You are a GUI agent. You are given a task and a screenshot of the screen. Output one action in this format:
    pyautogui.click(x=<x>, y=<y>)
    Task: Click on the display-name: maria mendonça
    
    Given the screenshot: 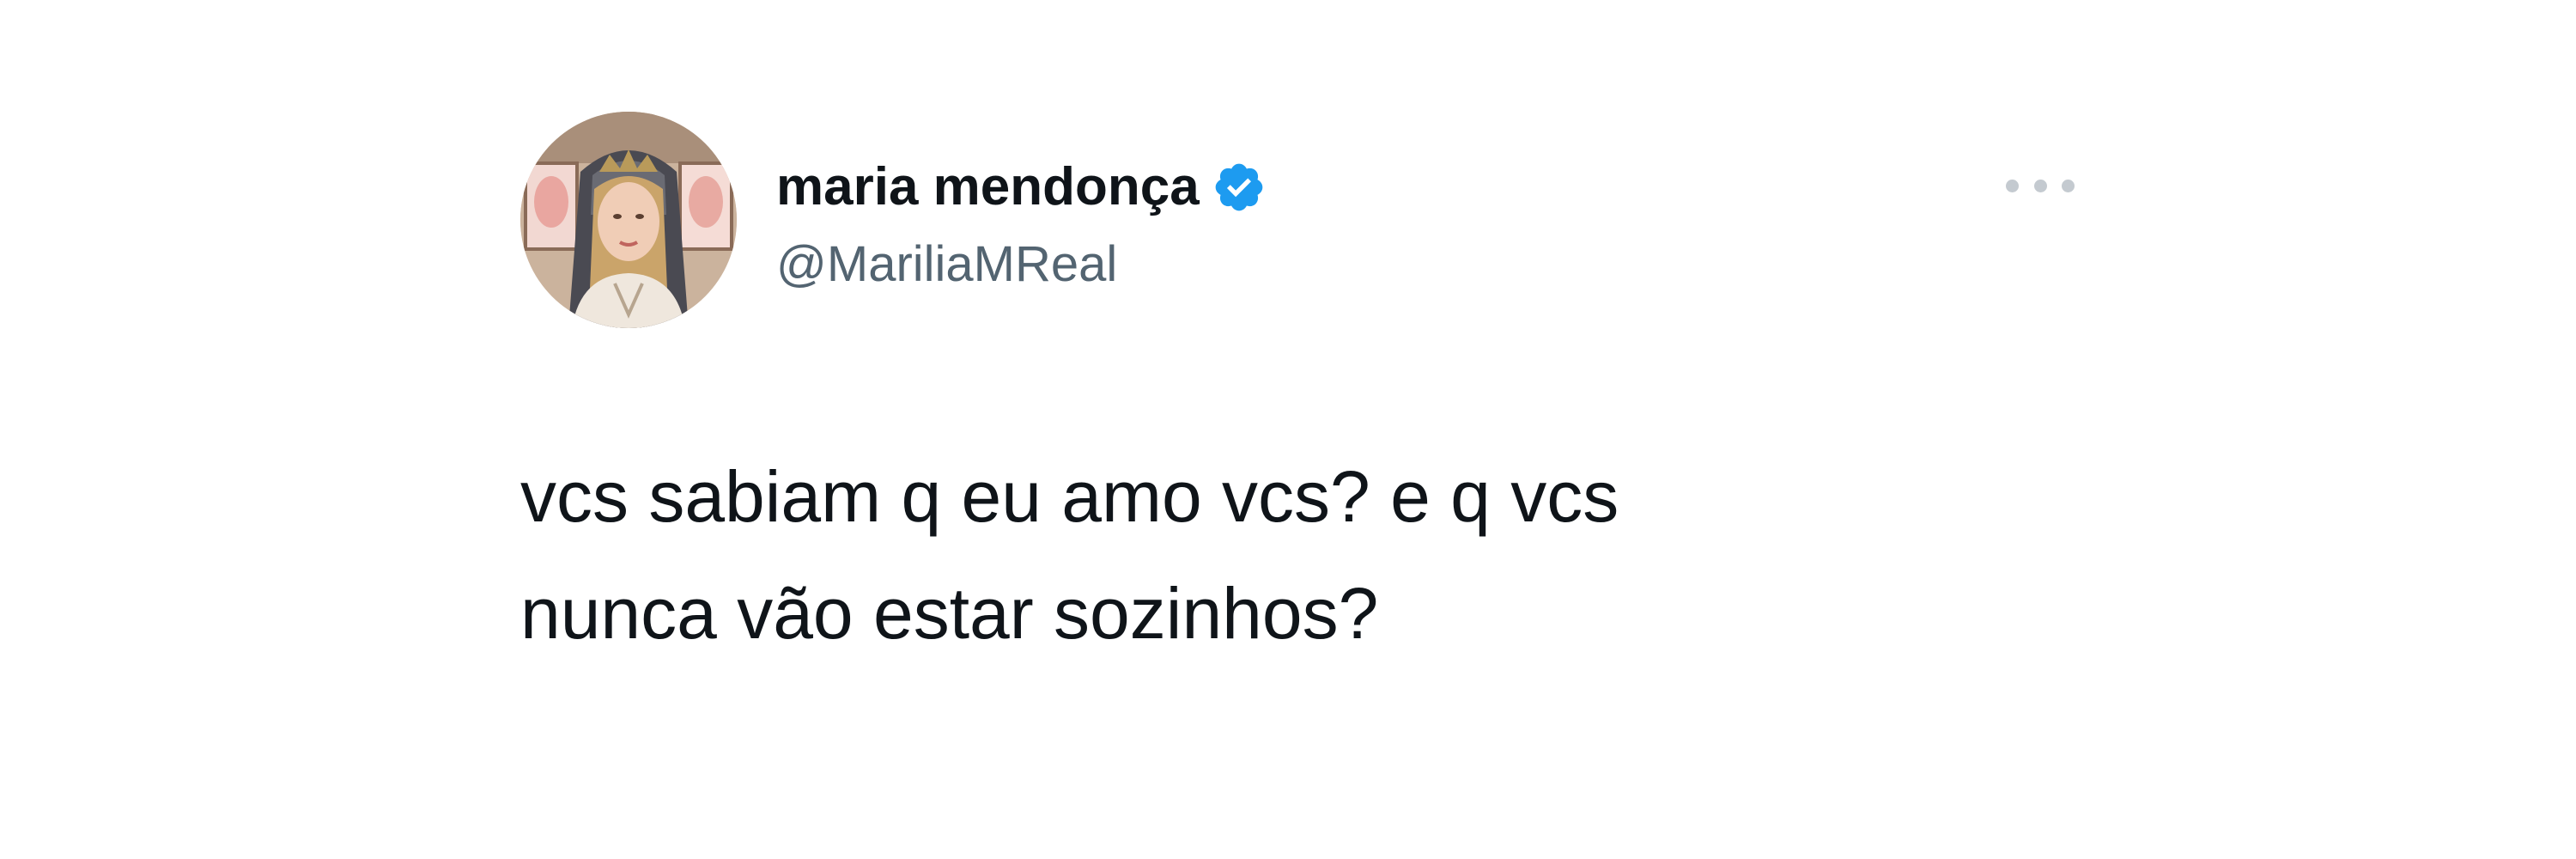 What is the action you would take?
    pyautogui.click(x=988, y=188)
    